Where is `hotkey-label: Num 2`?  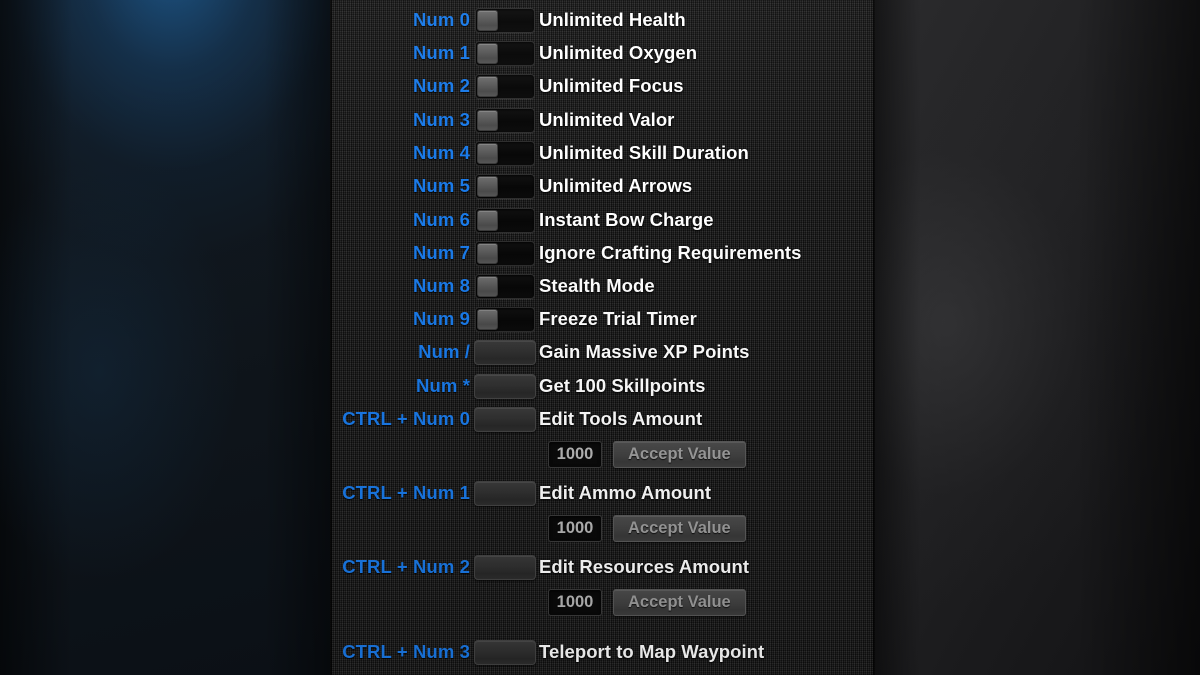 hotkey-label: Num 2 is located at coordinates (441, 85).